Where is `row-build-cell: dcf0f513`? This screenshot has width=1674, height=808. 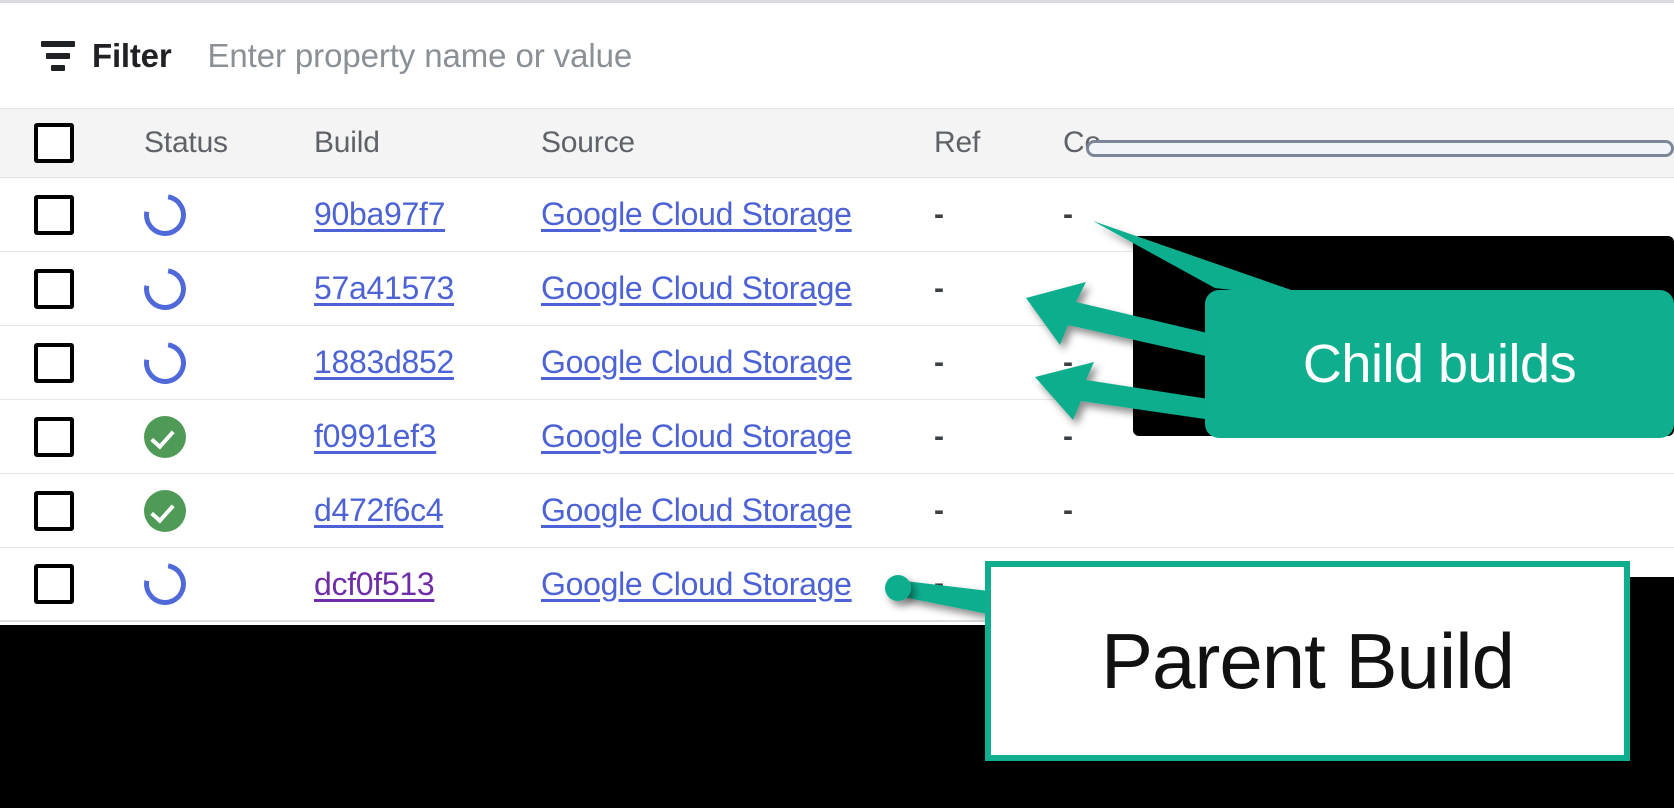
row-build-cell: dcf0f513 is located at coordinates (419, 584).